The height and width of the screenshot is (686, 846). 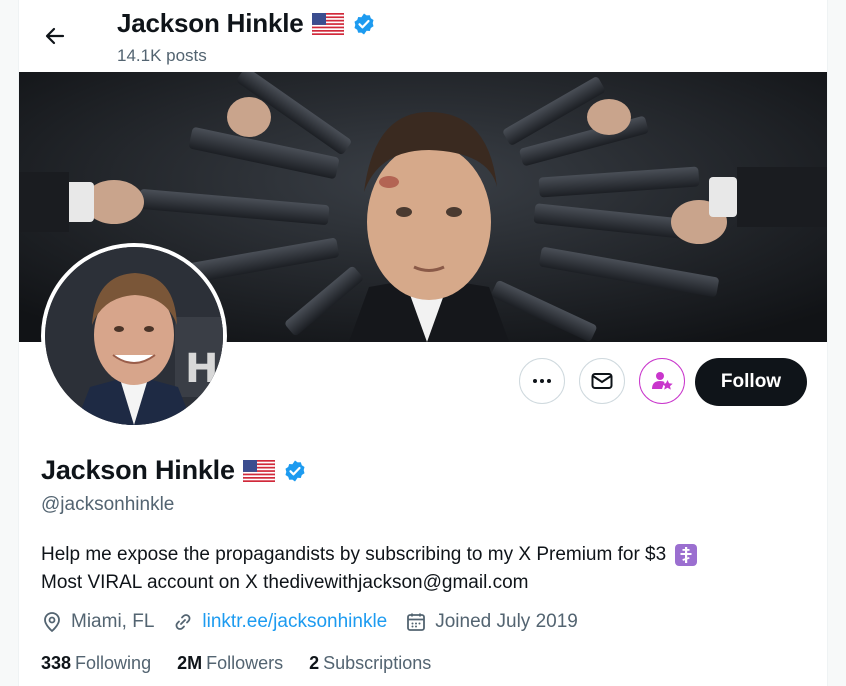 I want to click on message-button, so click(x=602, y=381).